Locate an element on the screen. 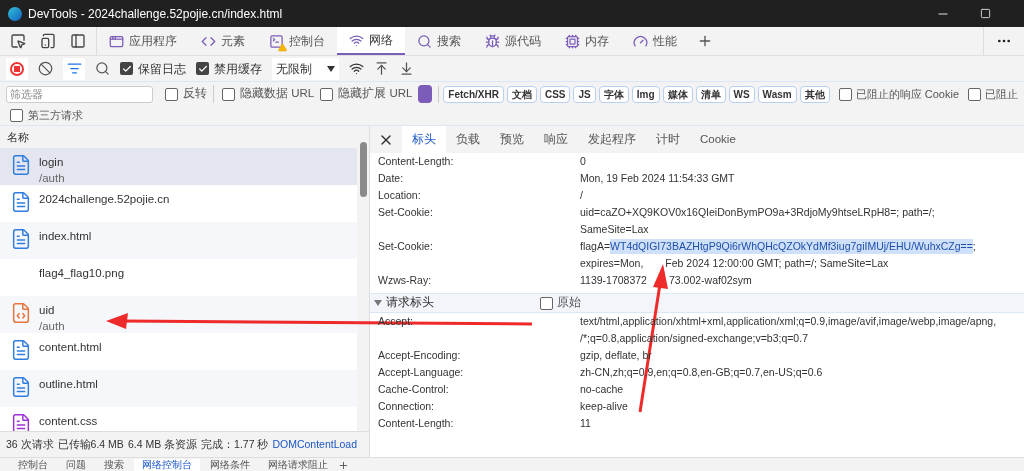 The height and width of the screenshot is (471, 1024). checkbox-label: 反转 is located at coordinates (195, 94).